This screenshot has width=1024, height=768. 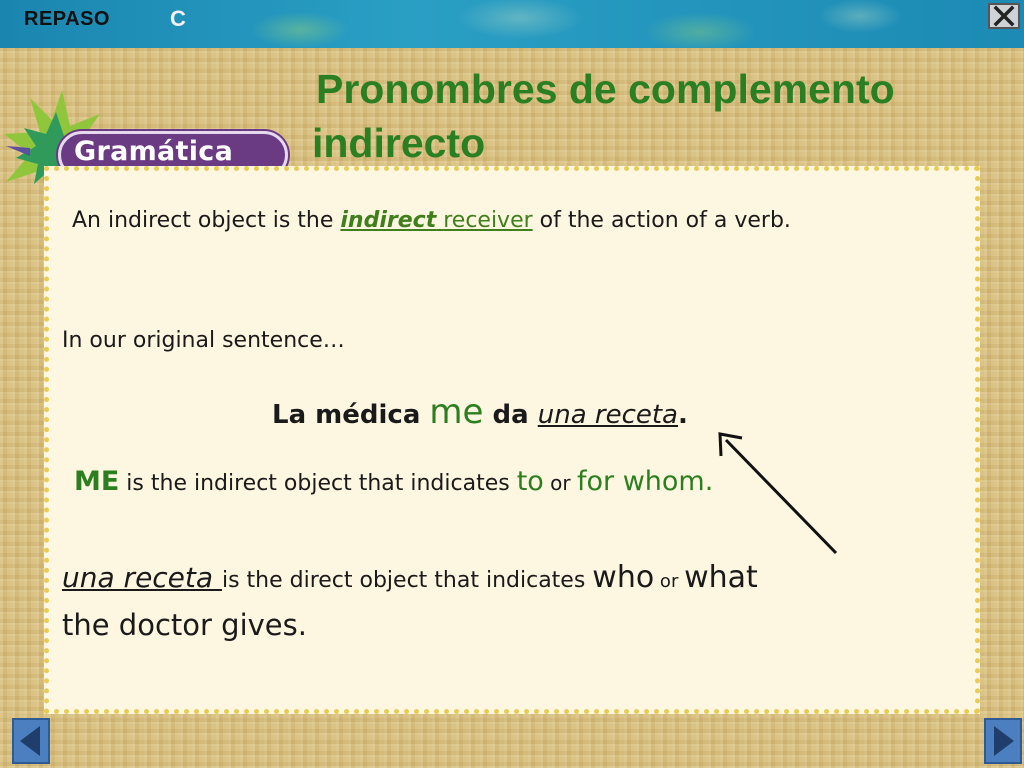 I want to click on section-letter: C, so click(x=178, y=18).